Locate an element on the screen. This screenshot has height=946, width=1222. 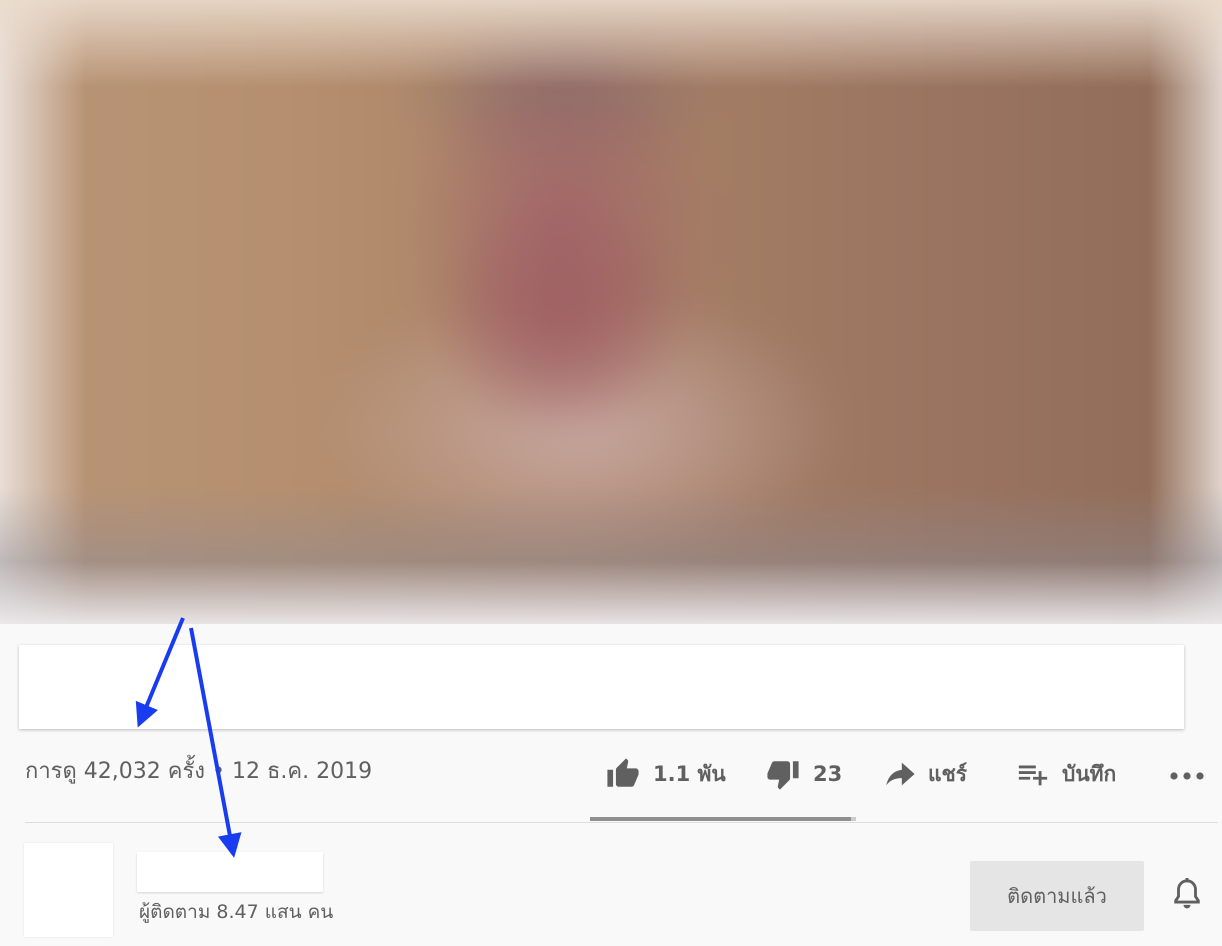
subscriber-count: ผู้ติดตาม 8.47 แสน คน is located at coordinates (236, 912).